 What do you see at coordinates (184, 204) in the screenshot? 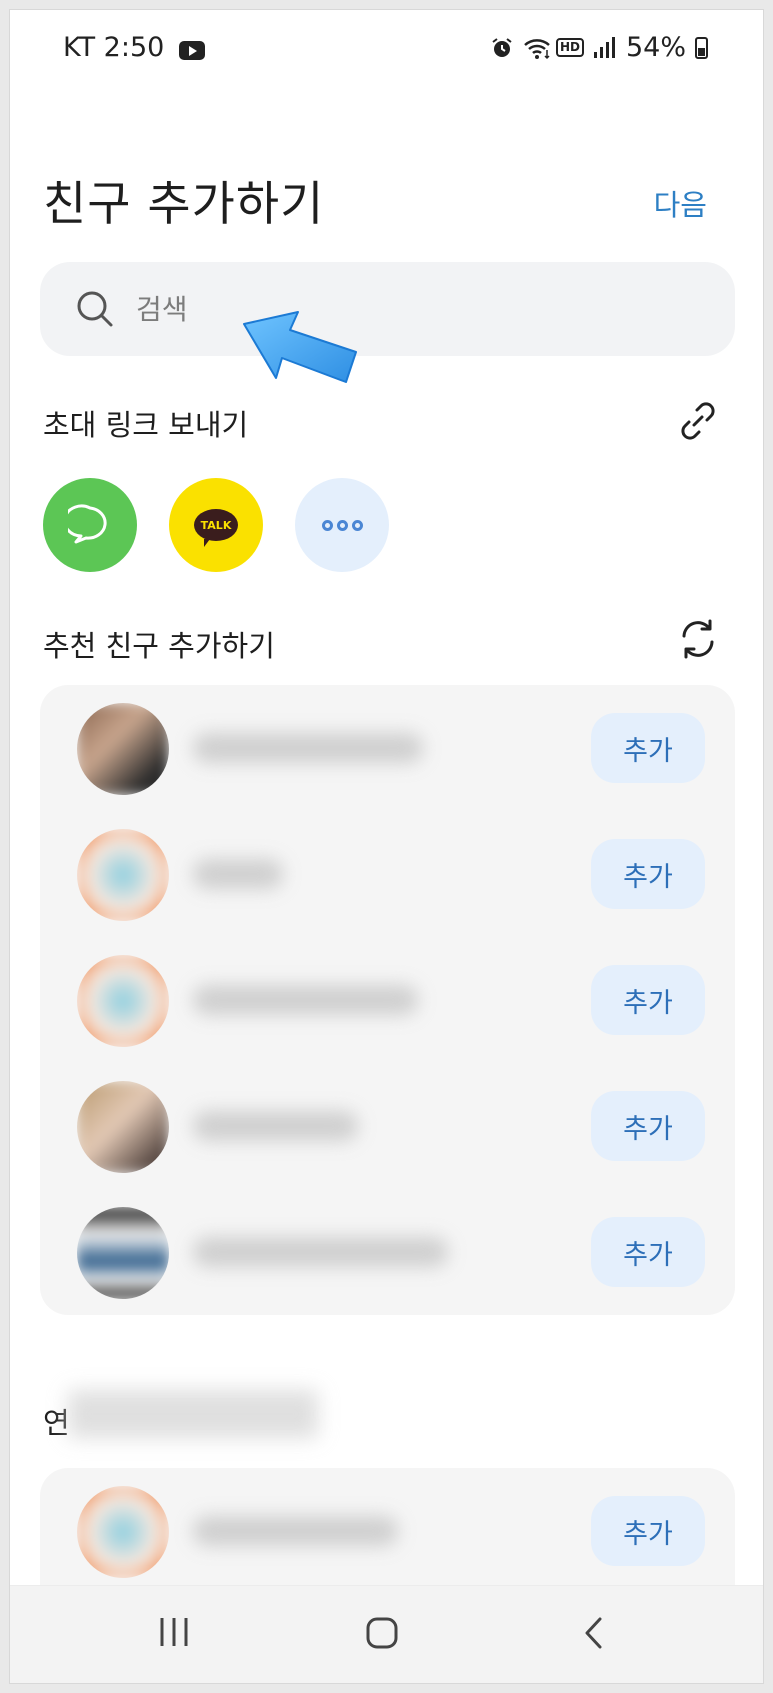
I see `page-title: 친구 추가하기` at bounding box center [184, 204].